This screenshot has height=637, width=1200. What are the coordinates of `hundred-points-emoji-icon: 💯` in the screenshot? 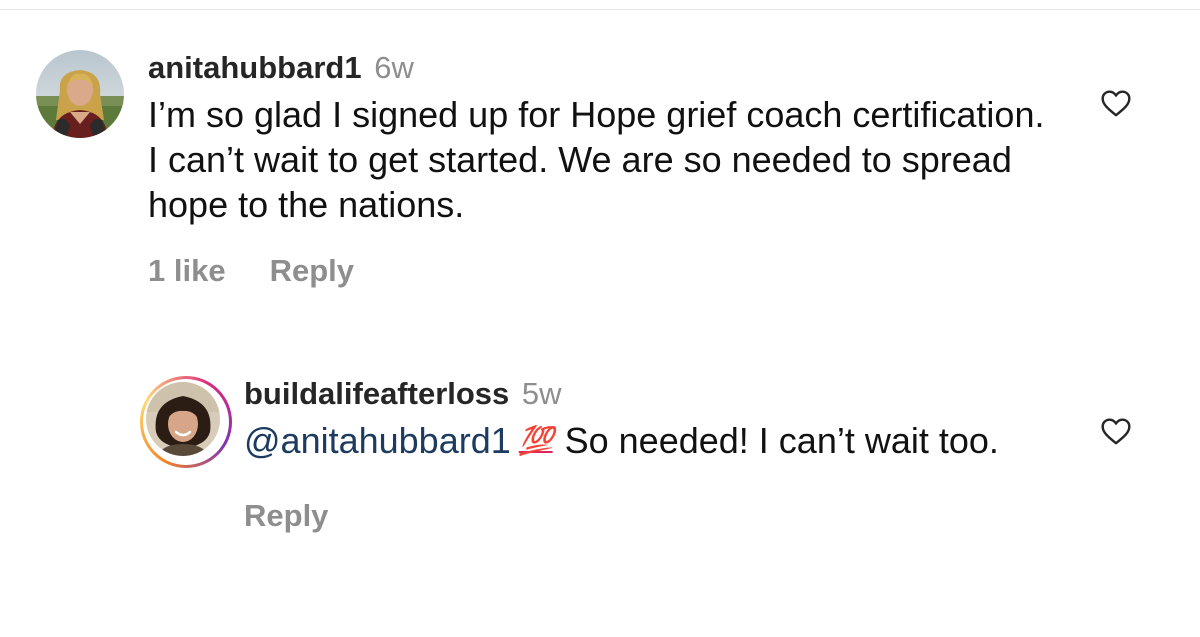 It's located at (536, 440).